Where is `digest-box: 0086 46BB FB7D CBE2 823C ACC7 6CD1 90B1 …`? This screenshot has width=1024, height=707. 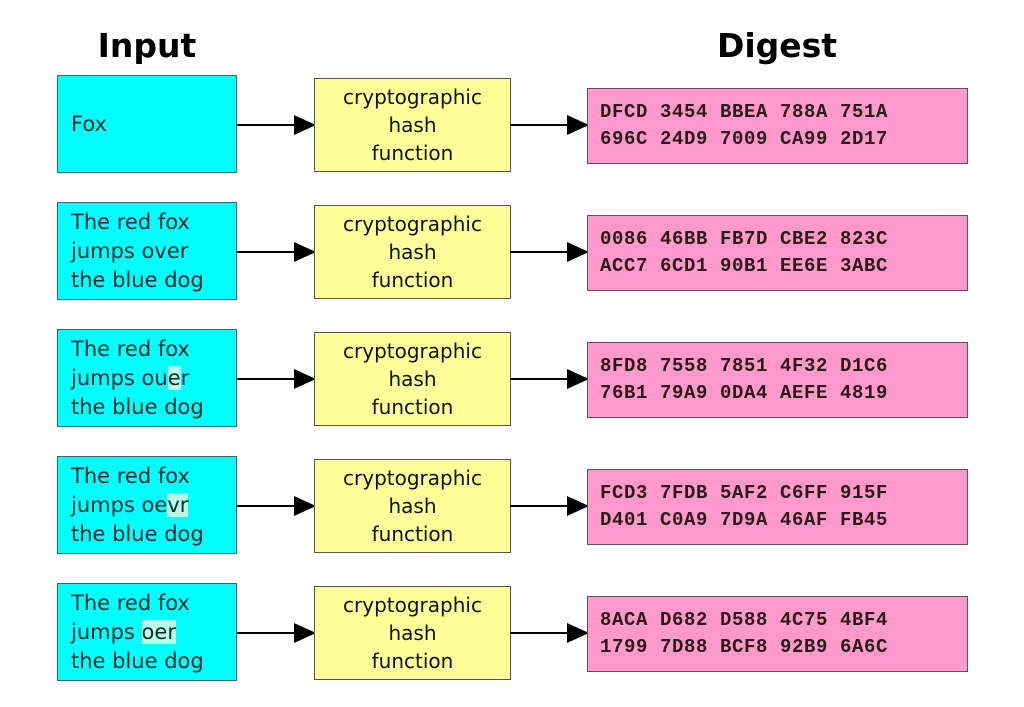
digest-box: 0086 46BB FB7D CBE2 823C ACC7 6CD1 90B1 … is located at coordinates (777, 253).